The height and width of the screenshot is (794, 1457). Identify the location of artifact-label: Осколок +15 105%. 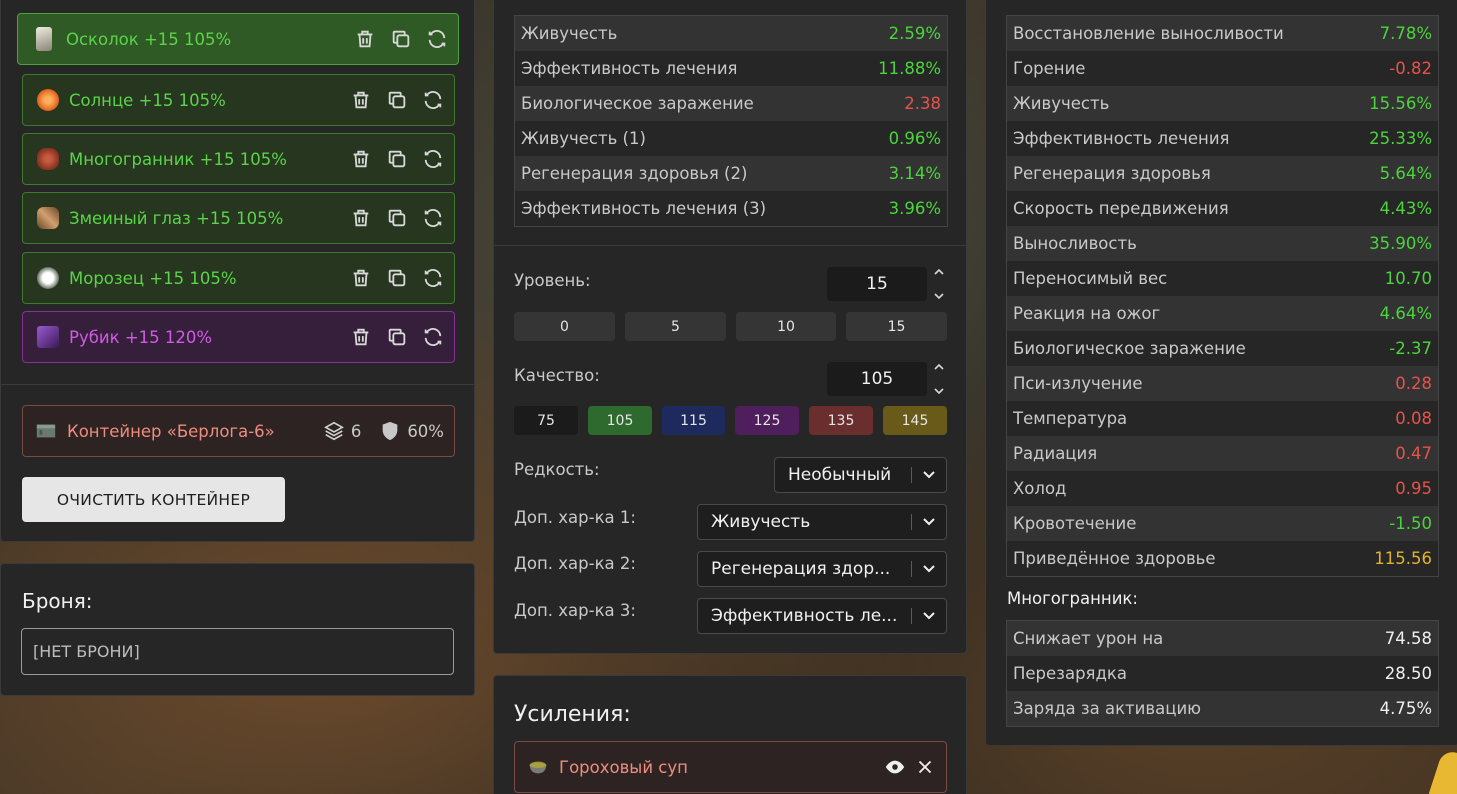
(149, 39).